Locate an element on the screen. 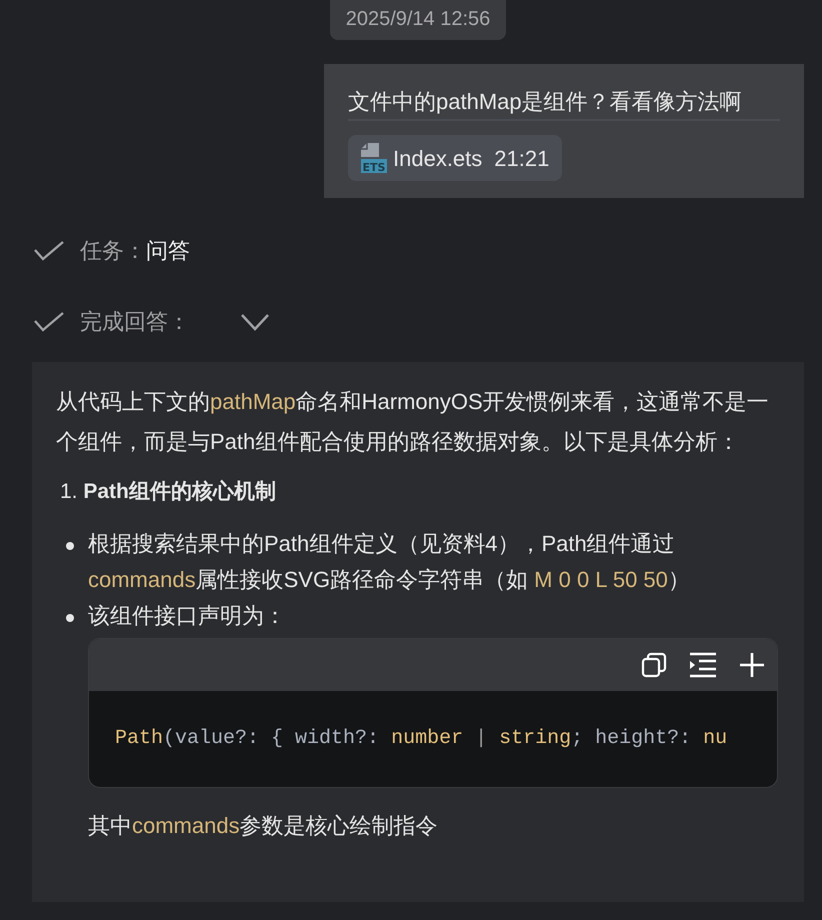 The height and width of the screenshot is (920, 822). chevron-icon is located at coordinates (255, 321).